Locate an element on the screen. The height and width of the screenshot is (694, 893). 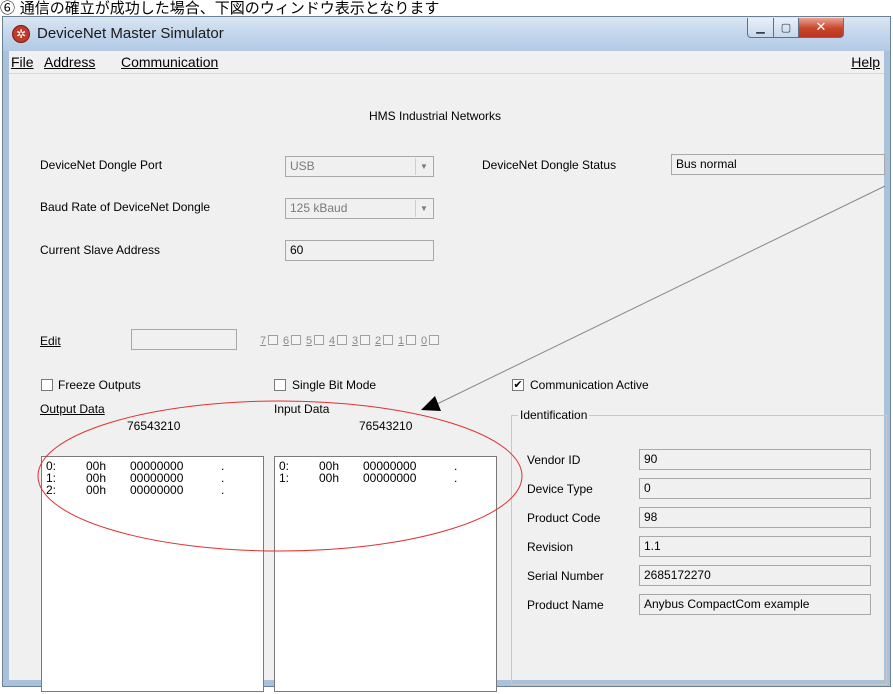
communication-active-checkbox: ✔ is located at coordinates (518, 385).